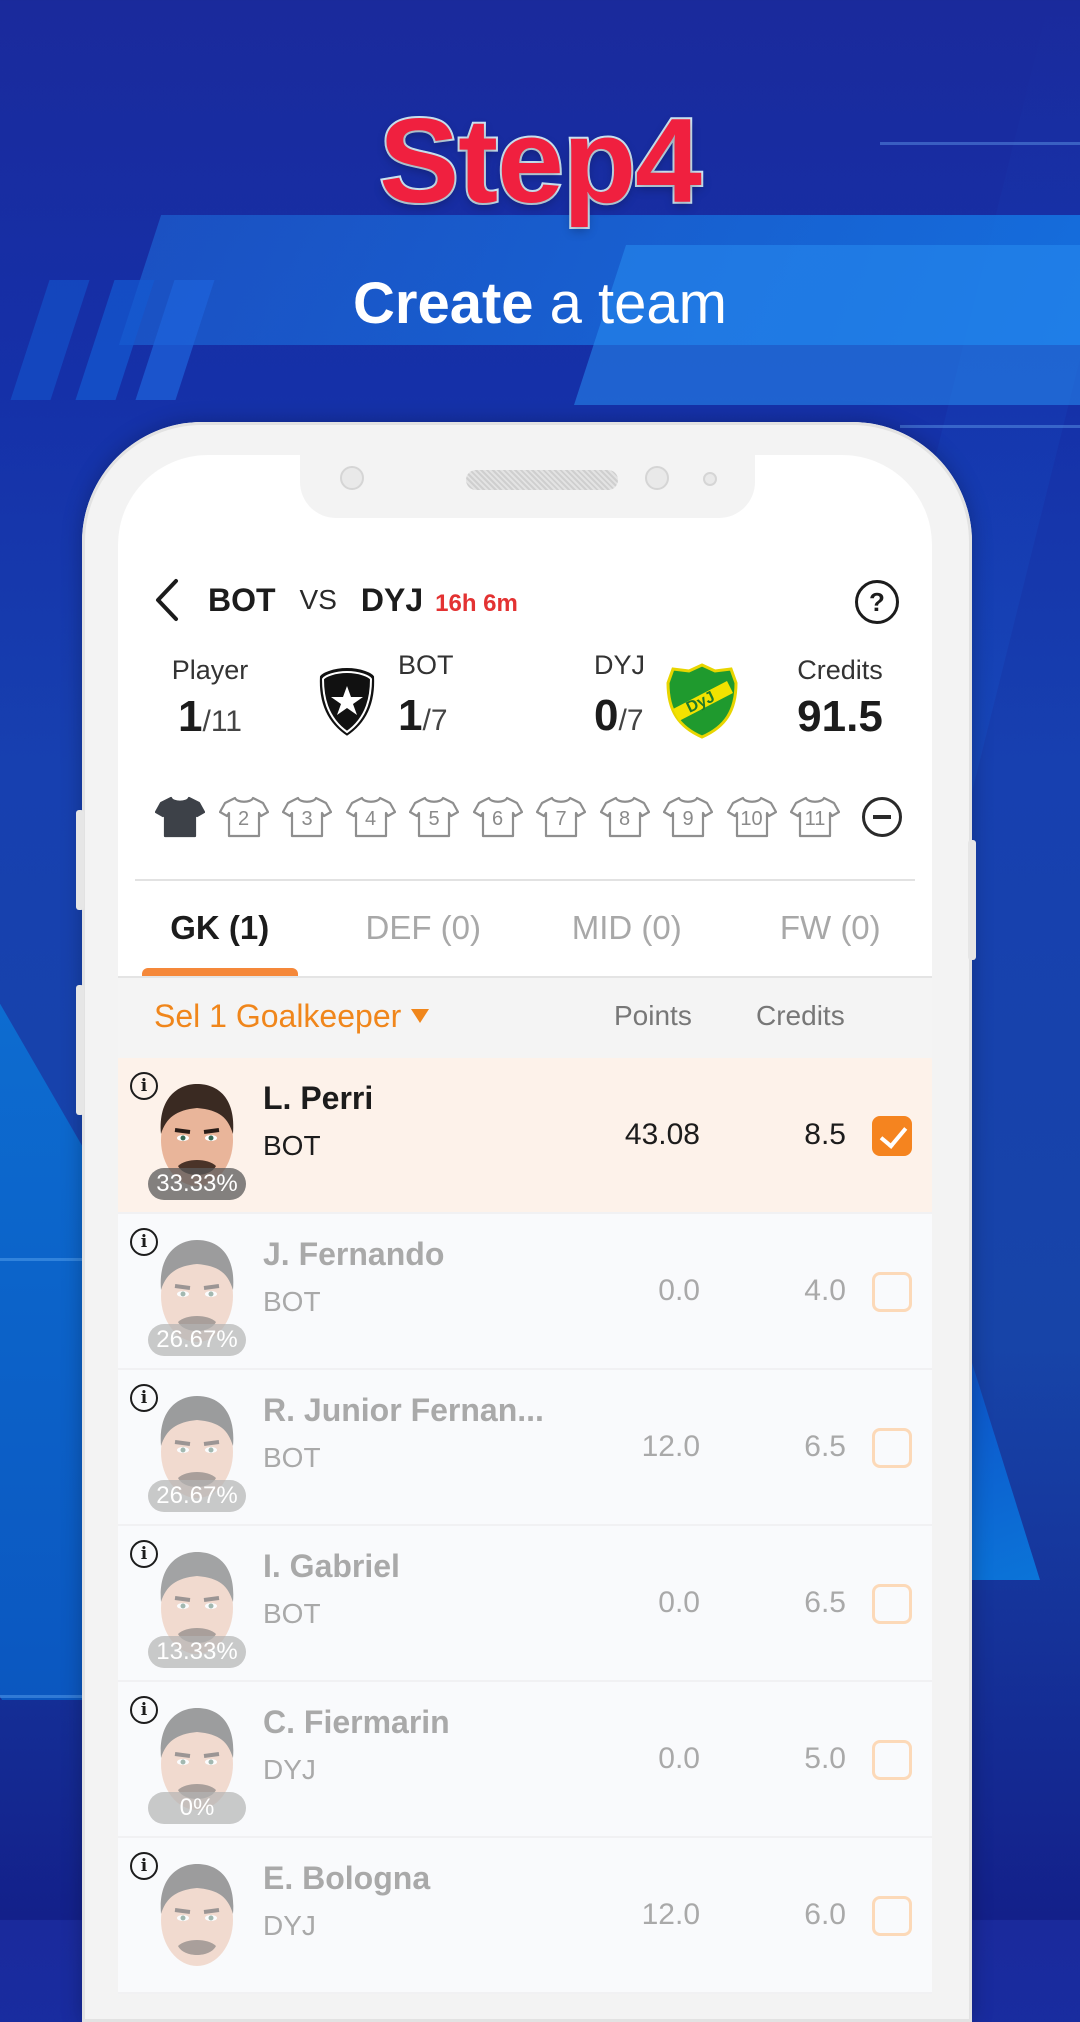  I want to click on divider, so click(525, 880).